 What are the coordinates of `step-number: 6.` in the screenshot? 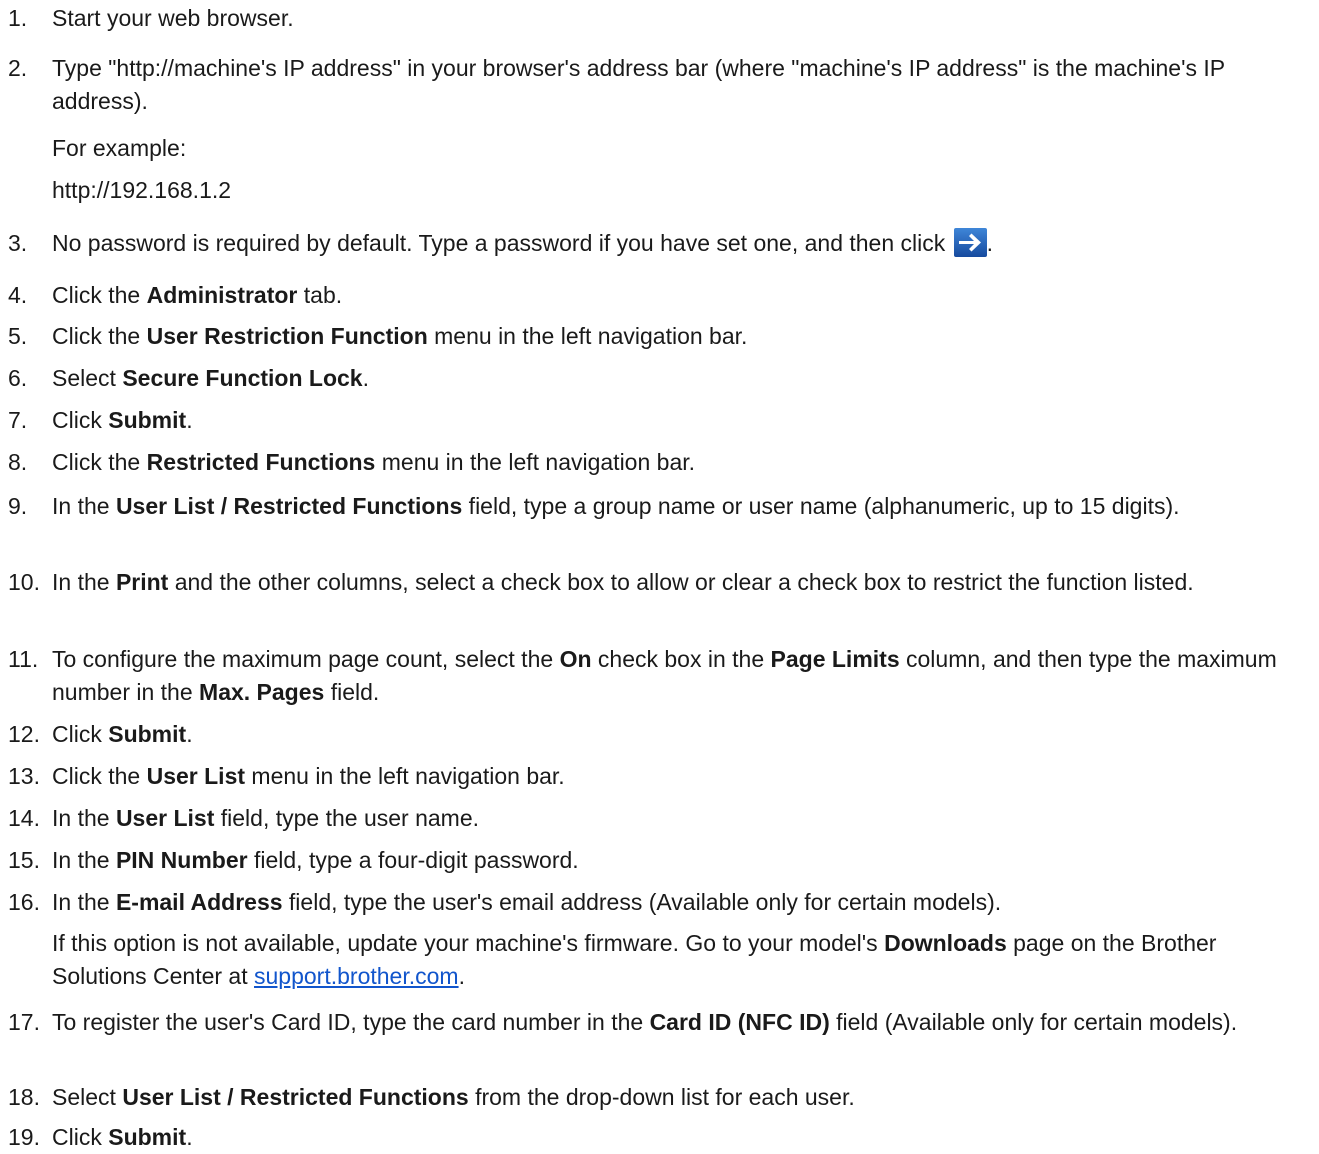 It's located at (18, 378).